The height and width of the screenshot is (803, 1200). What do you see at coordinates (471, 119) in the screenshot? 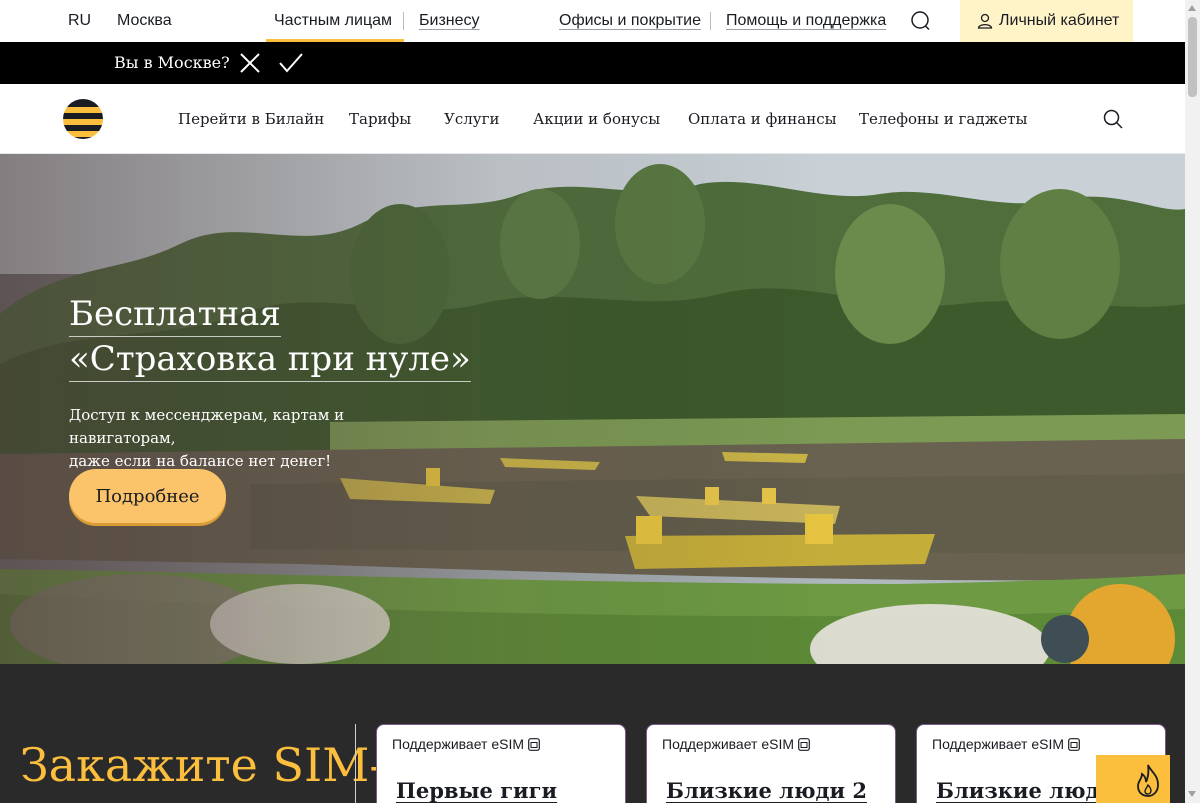
I see `nav-item-services: Услуги` at bounding box center [471, 119].